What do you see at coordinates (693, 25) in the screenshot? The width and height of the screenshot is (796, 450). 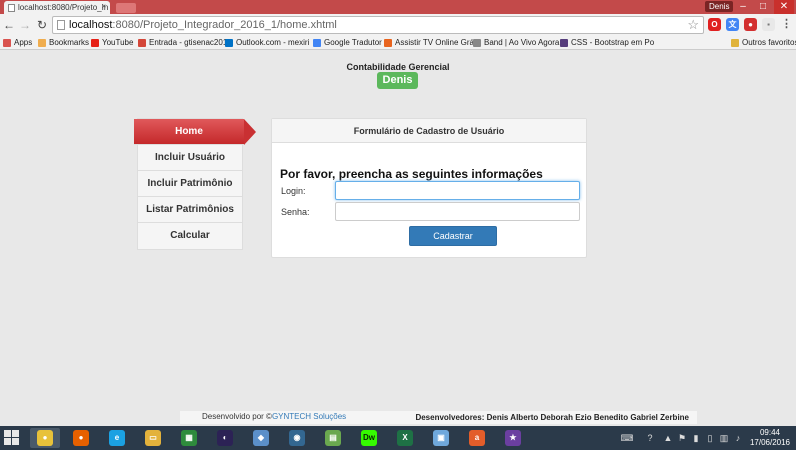 I see `bookmark-star-icon: ☆` at bounding box center [693, 25].